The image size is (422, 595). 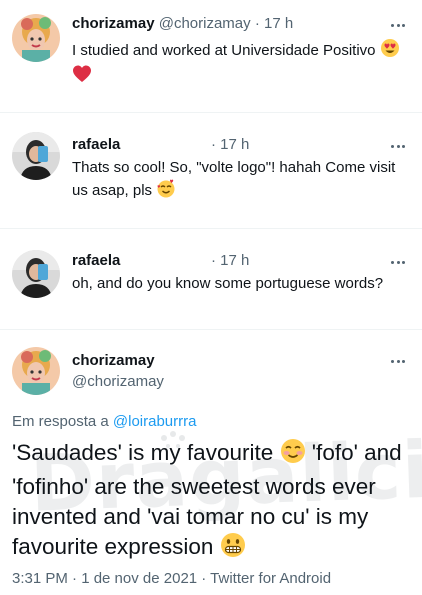 What do you see at coordinates (390, 51) in the screenshot?
I see `heart-eyes-emoji` at bounding box center [390, 51].